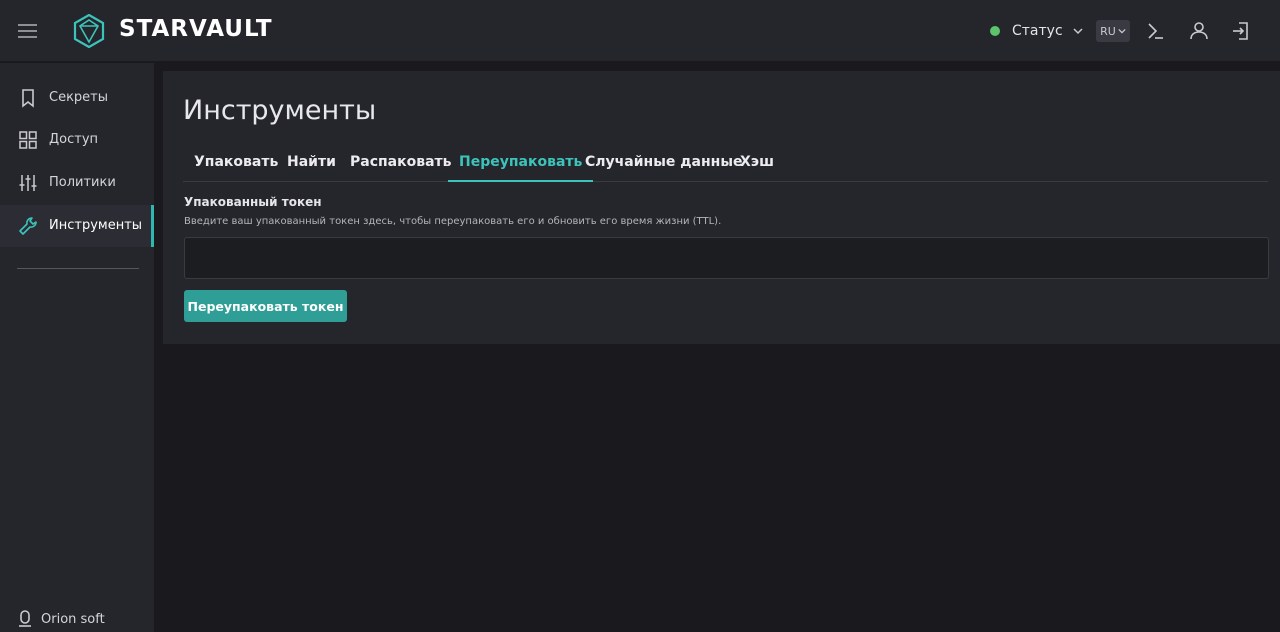 The image size is (1280, 632). I want to click on tab-random-data: Случайные данные, so click(663, 163).